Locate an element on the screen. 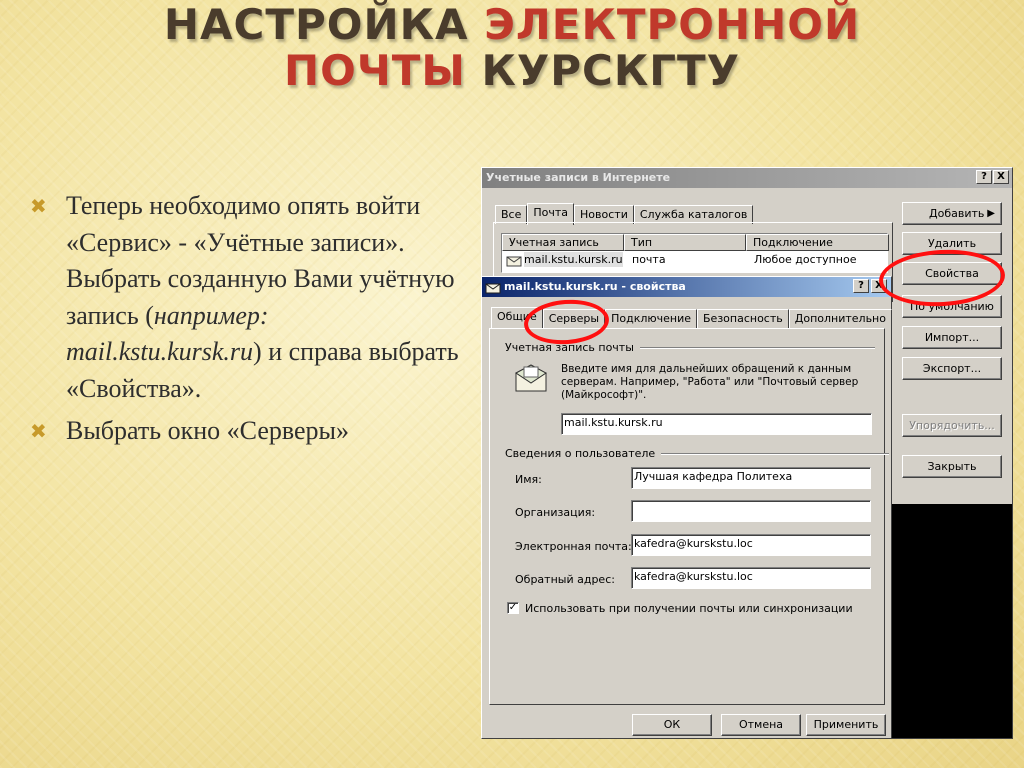 Image resolution: width=1024 pixels, height=768 pixels. column-connection: Подключение is located at coordinates (817, 242).